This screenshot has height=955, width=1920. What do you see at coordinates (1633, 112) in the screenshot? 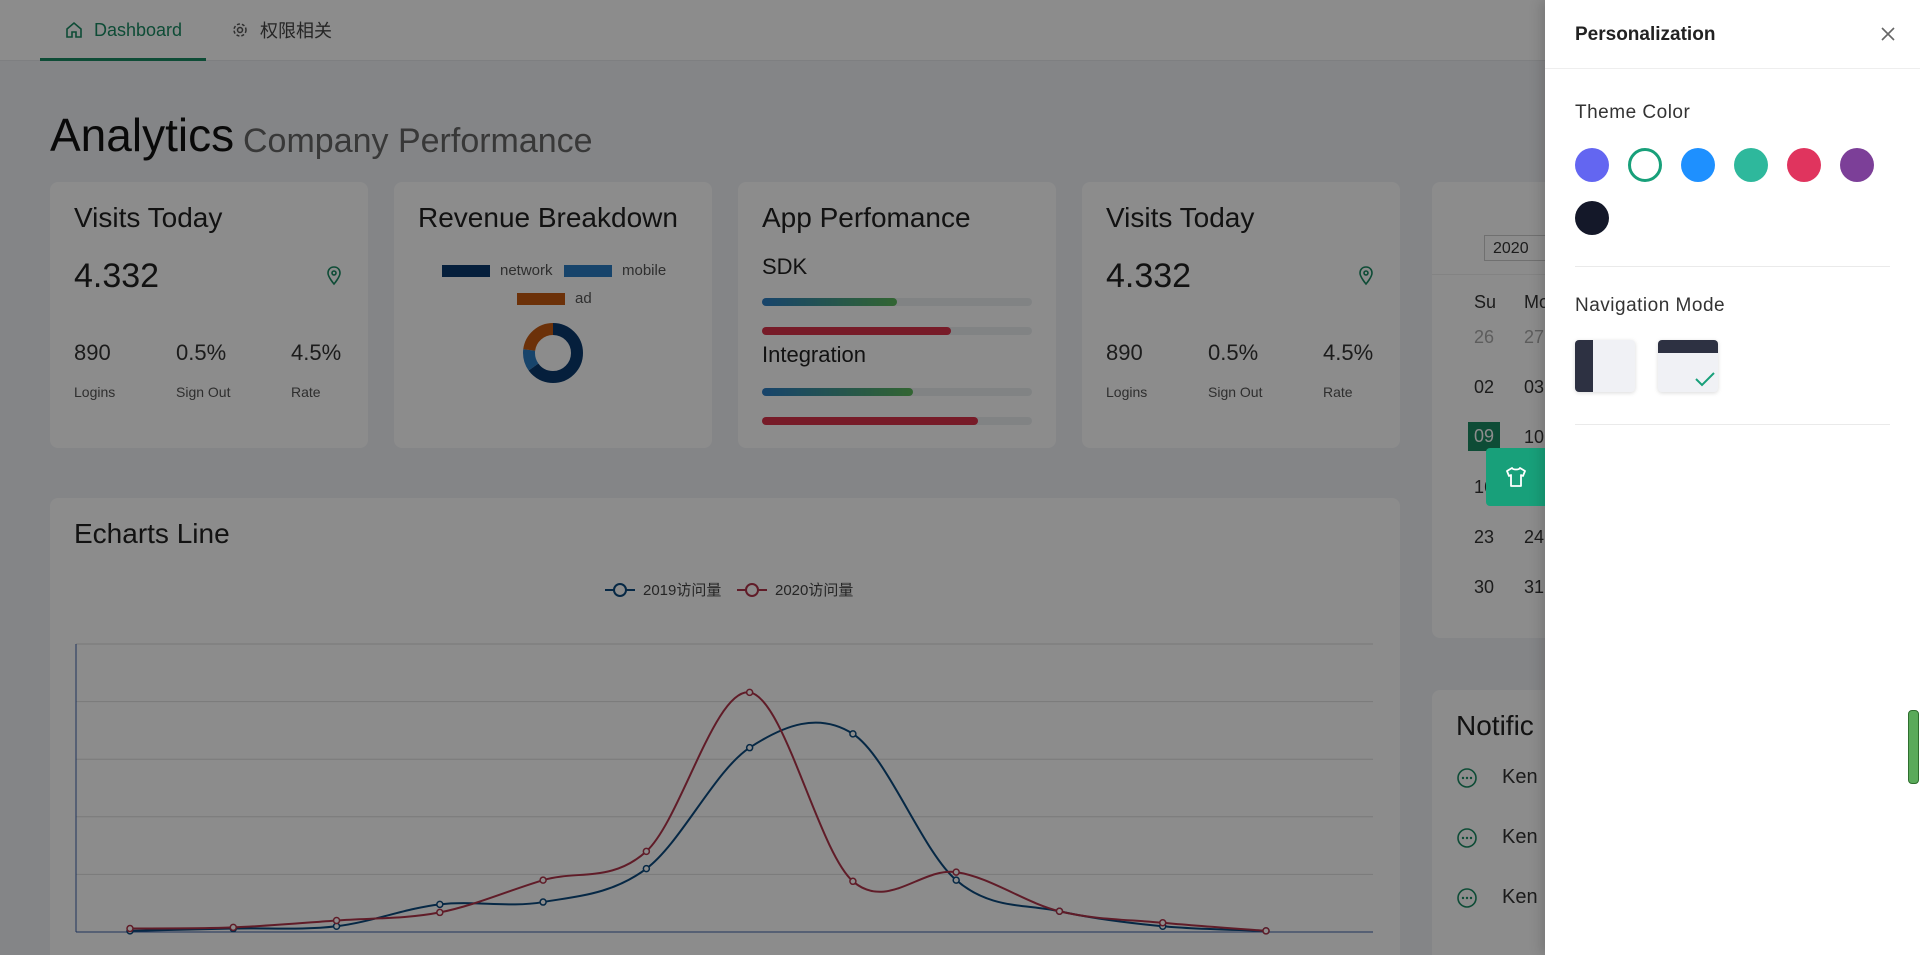
I see `theme-color-label: Theme Color` at bounding box center [1633, 112].